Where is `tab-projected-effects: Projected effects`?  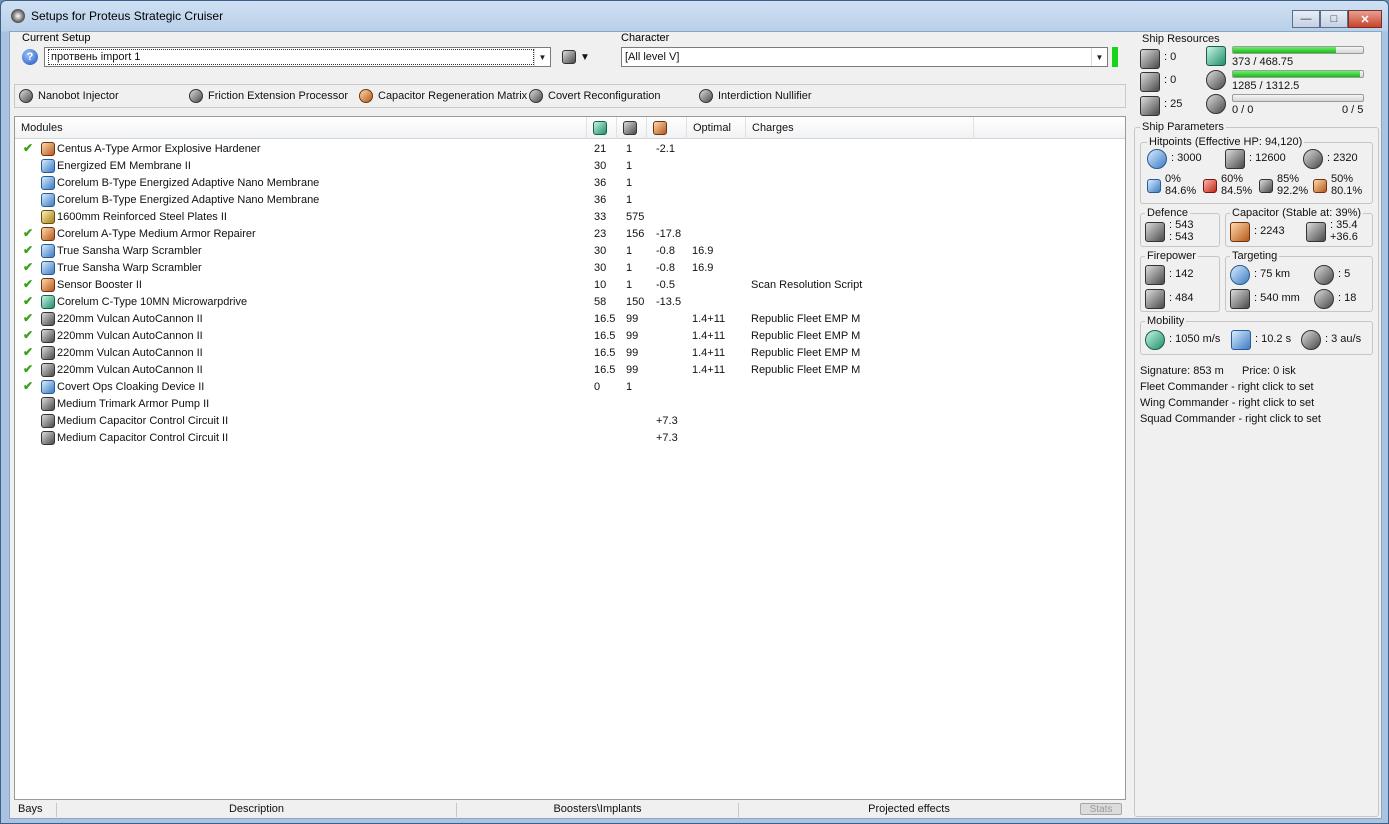 tab-projected-effects: Projected effects is located at coordinates (909, 810).